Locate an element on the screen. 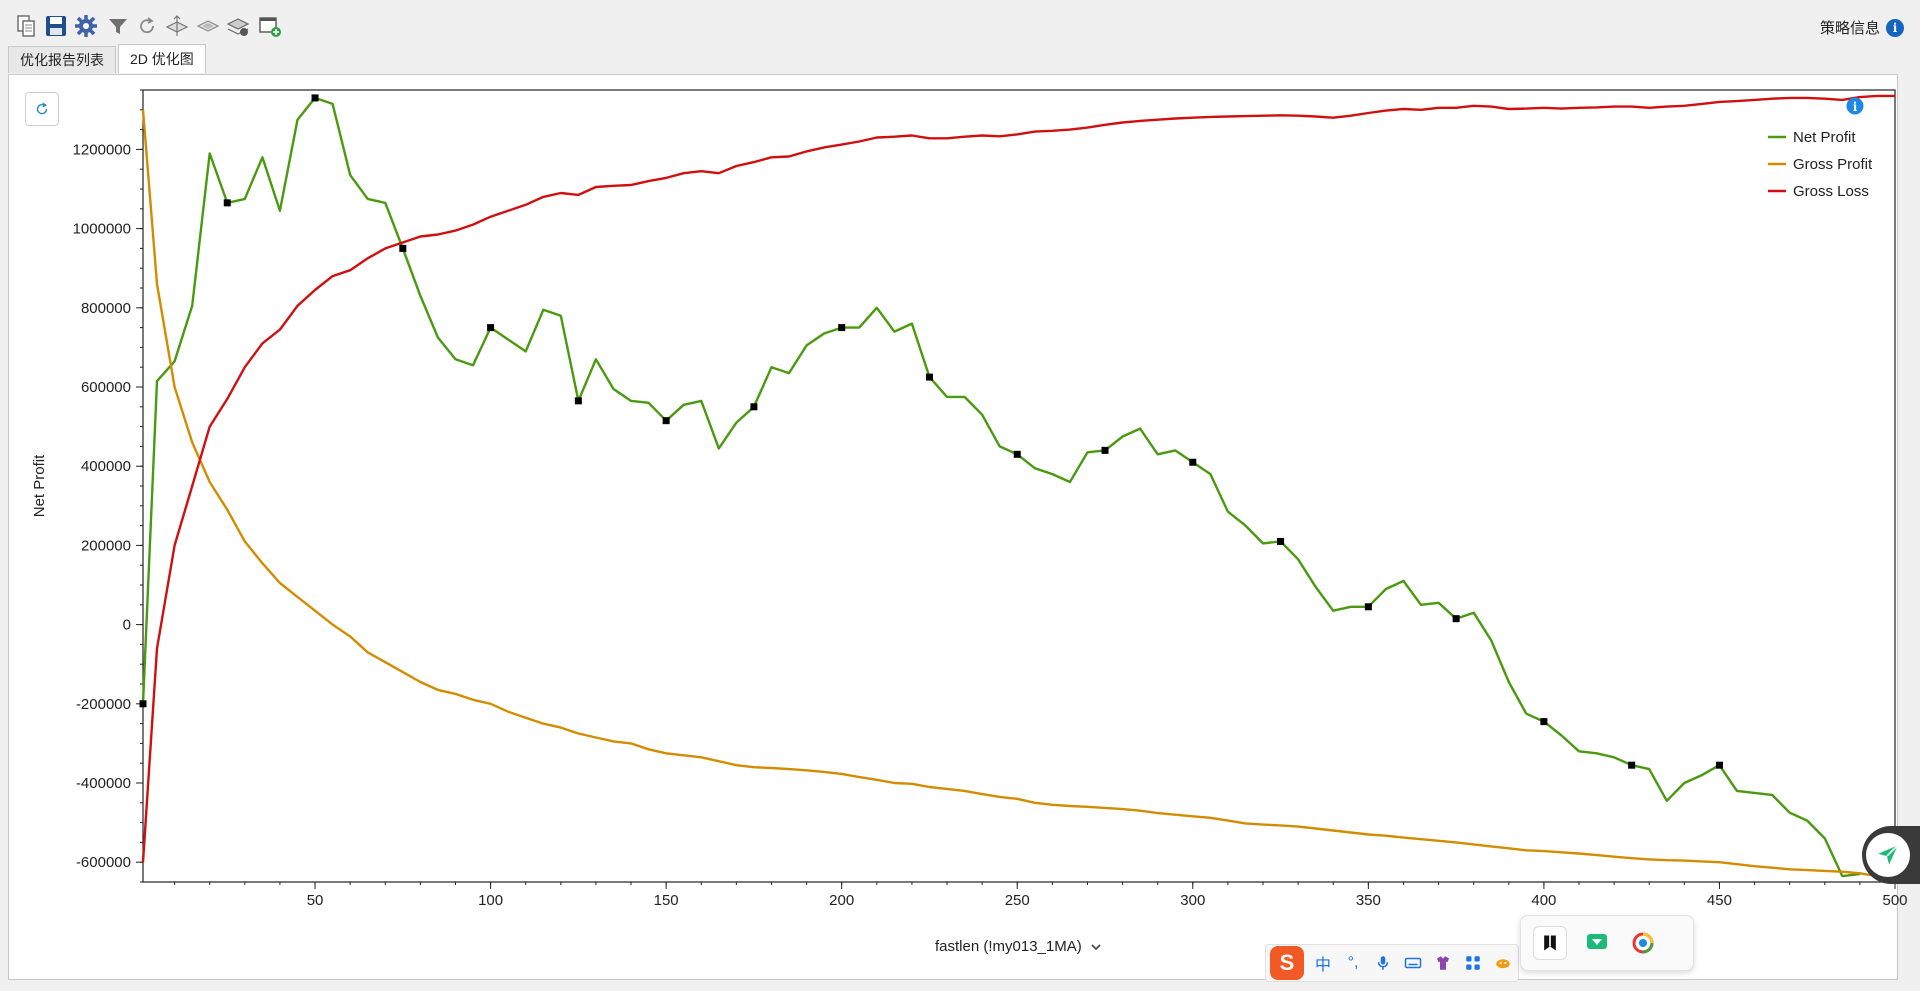 The image size is (1920, 991). x-axis-selector: fastlen (!my013_1MA) is located at coordinates (1018, 946).